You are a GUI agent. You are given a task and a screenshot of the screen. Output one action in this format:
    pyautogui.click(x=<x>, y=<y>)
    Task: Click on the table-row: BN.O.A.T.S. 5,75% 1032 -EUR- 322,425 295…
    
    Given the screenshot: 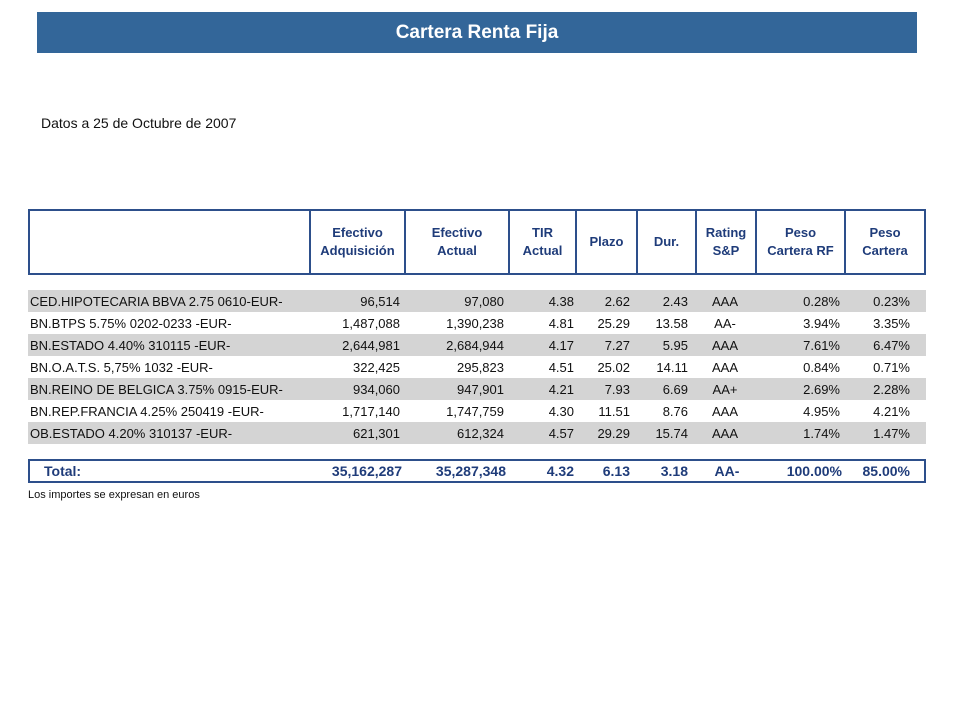 What is the action you would take?
    pyautogui.click(x=477, y=367)
    